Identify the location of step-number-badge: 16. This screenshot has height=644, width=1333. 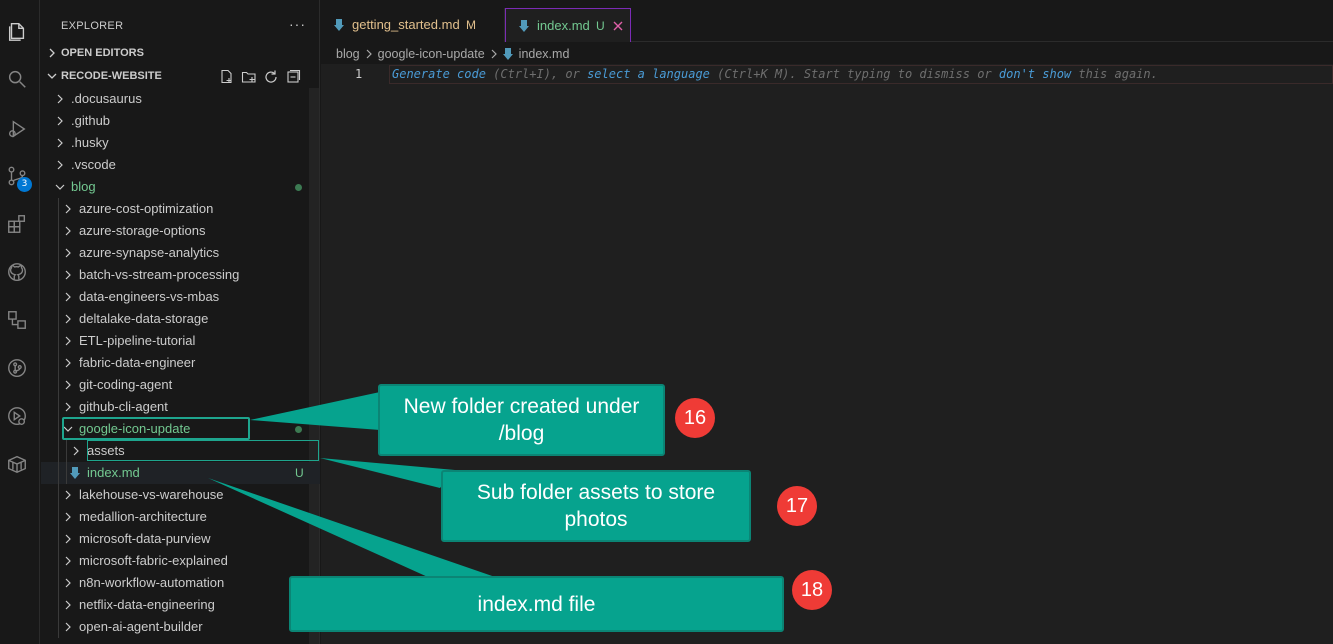
(695, 418).